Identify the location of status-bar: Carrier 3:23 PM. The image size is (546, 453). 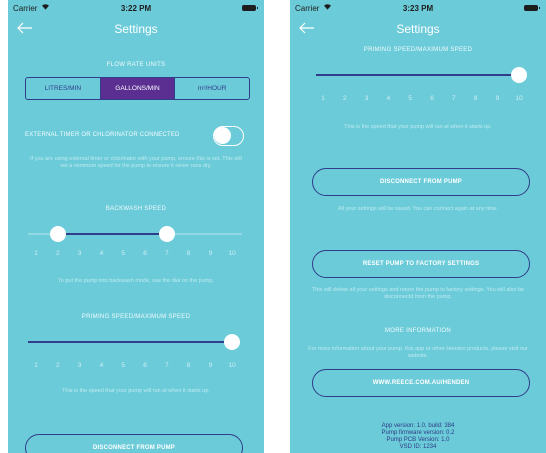
(418, 8).